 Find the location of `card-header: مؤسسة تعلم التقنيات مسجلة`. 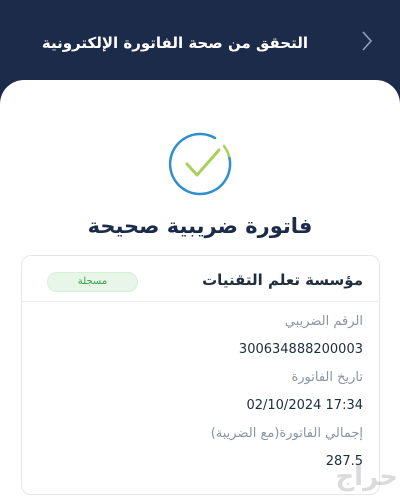

card-header: مؤسسة تعلم التقنيات مسجلة is located at coordinates (200, 279).